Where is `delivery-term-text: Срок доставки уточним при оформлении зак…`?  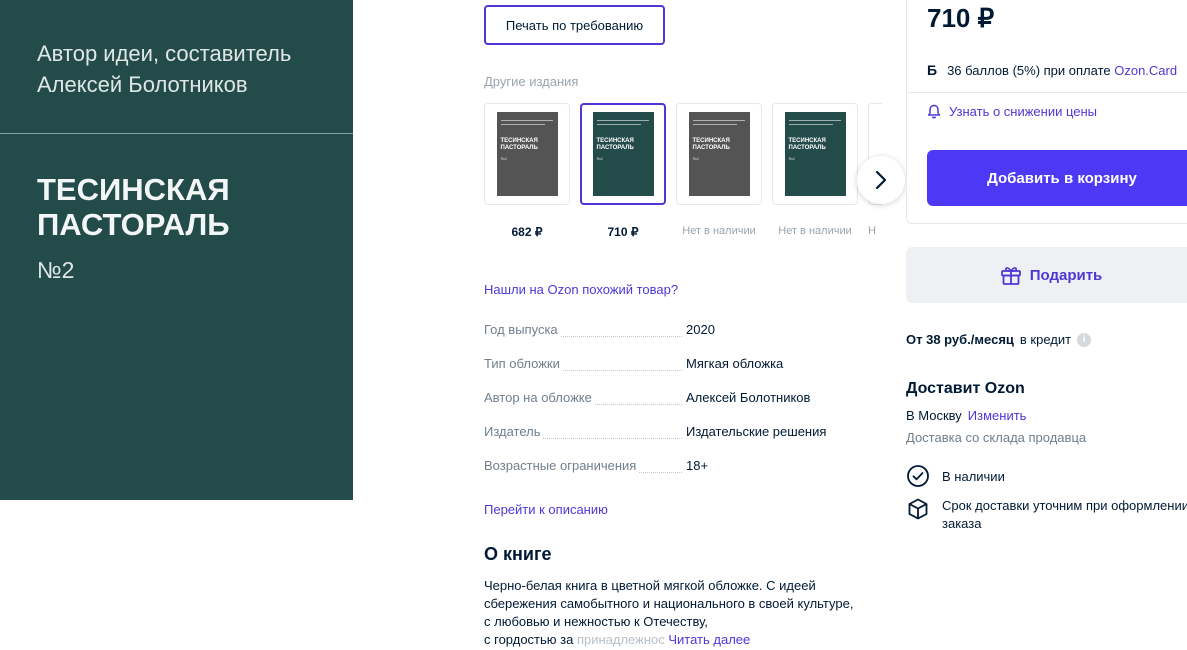 delivery-term-text: Срок доставки уточним при оформлении зак… is located at coordinates (1064, 514).